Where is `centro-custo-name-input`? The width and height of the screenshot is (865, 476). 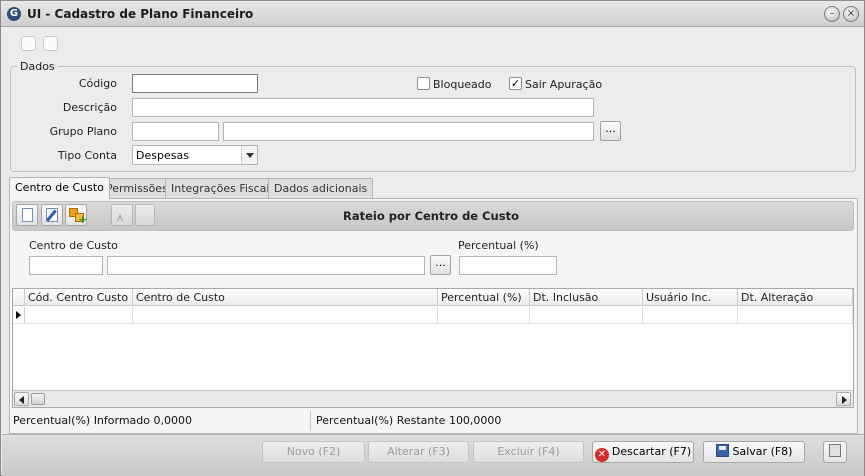 centro-custo-name-input is located at coordinates (266, 265).